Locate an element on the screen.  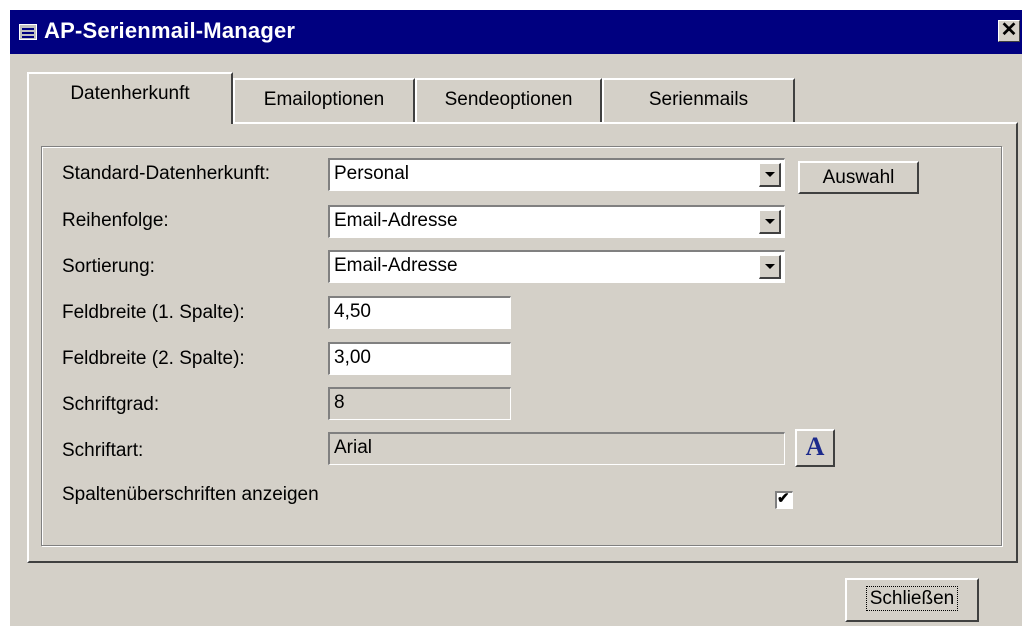
close-window-button: ✕ is located at coordinates (1009, 31).